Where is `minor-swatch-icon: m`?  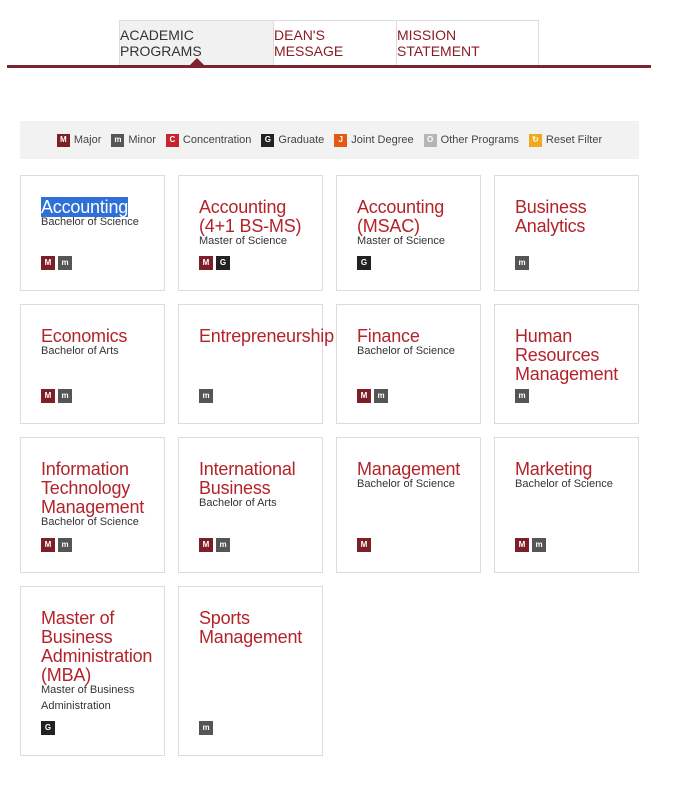
minor-swatch-icon: m is located at coordinates (118, 140).